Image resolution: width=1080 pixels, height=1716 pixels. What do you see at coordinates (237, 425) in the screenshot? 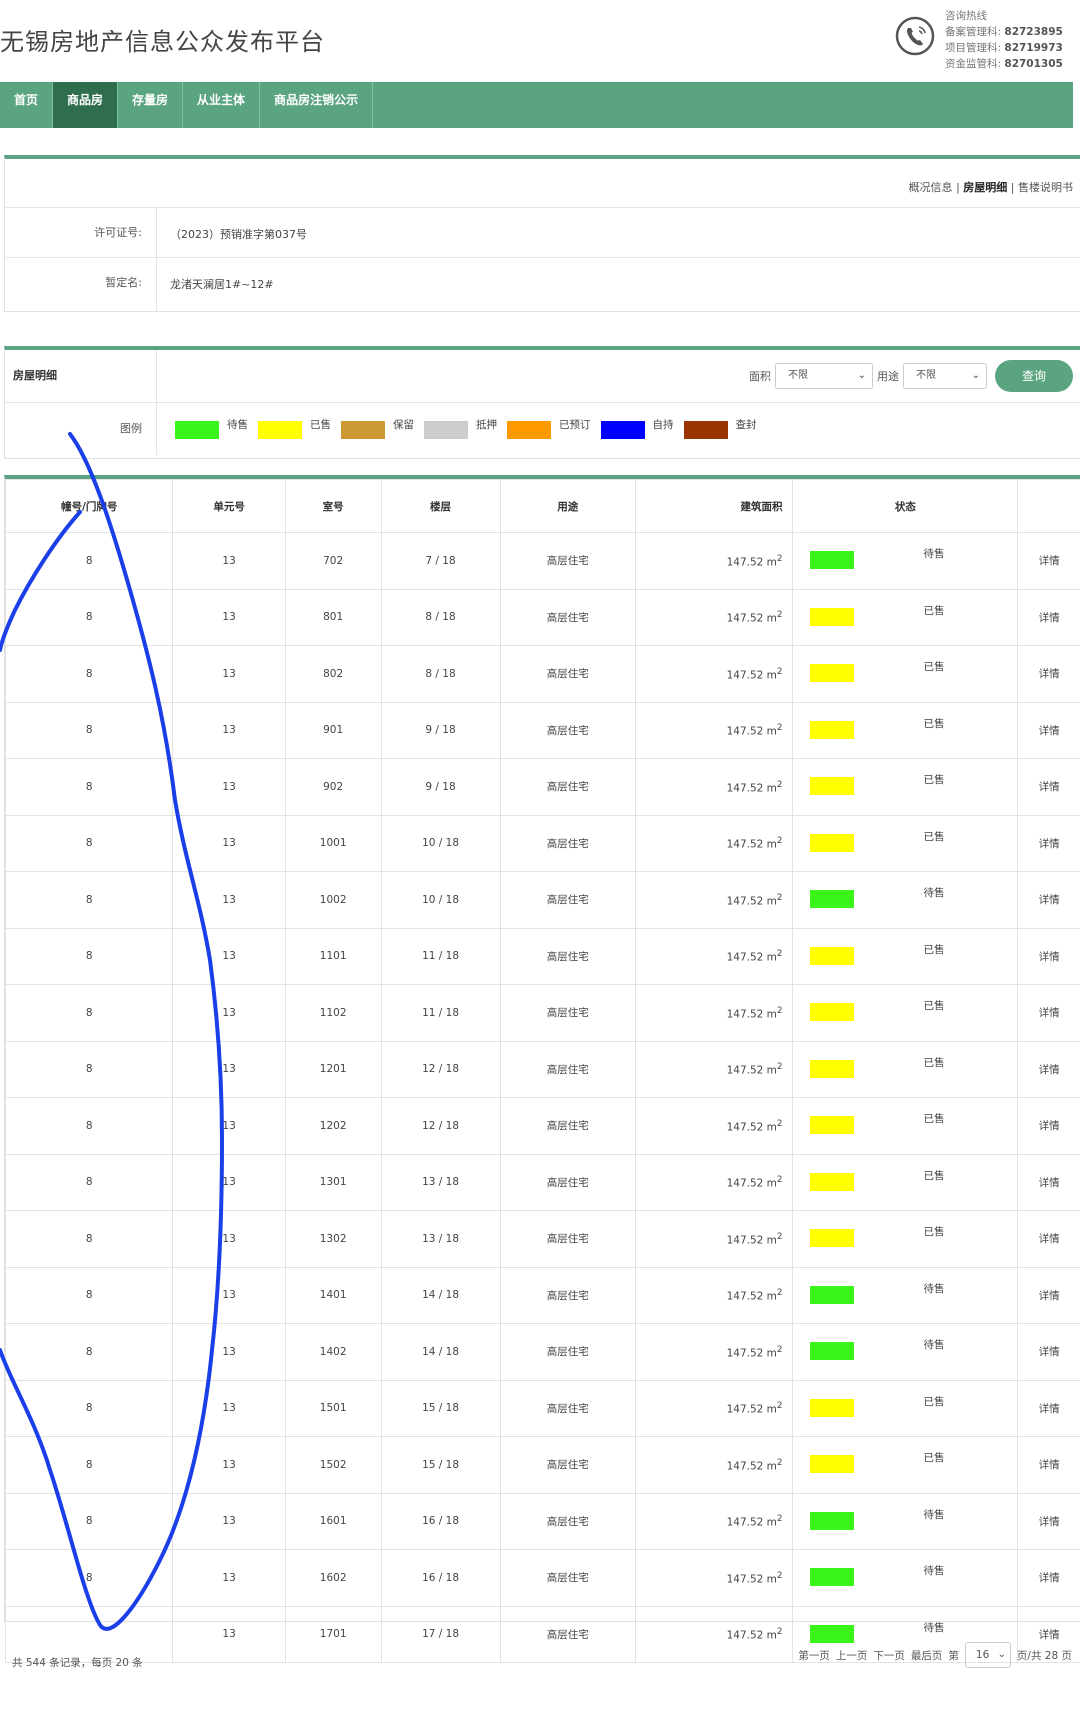
I see `legend-label-text: 待售` at bounding box center [237, 425].